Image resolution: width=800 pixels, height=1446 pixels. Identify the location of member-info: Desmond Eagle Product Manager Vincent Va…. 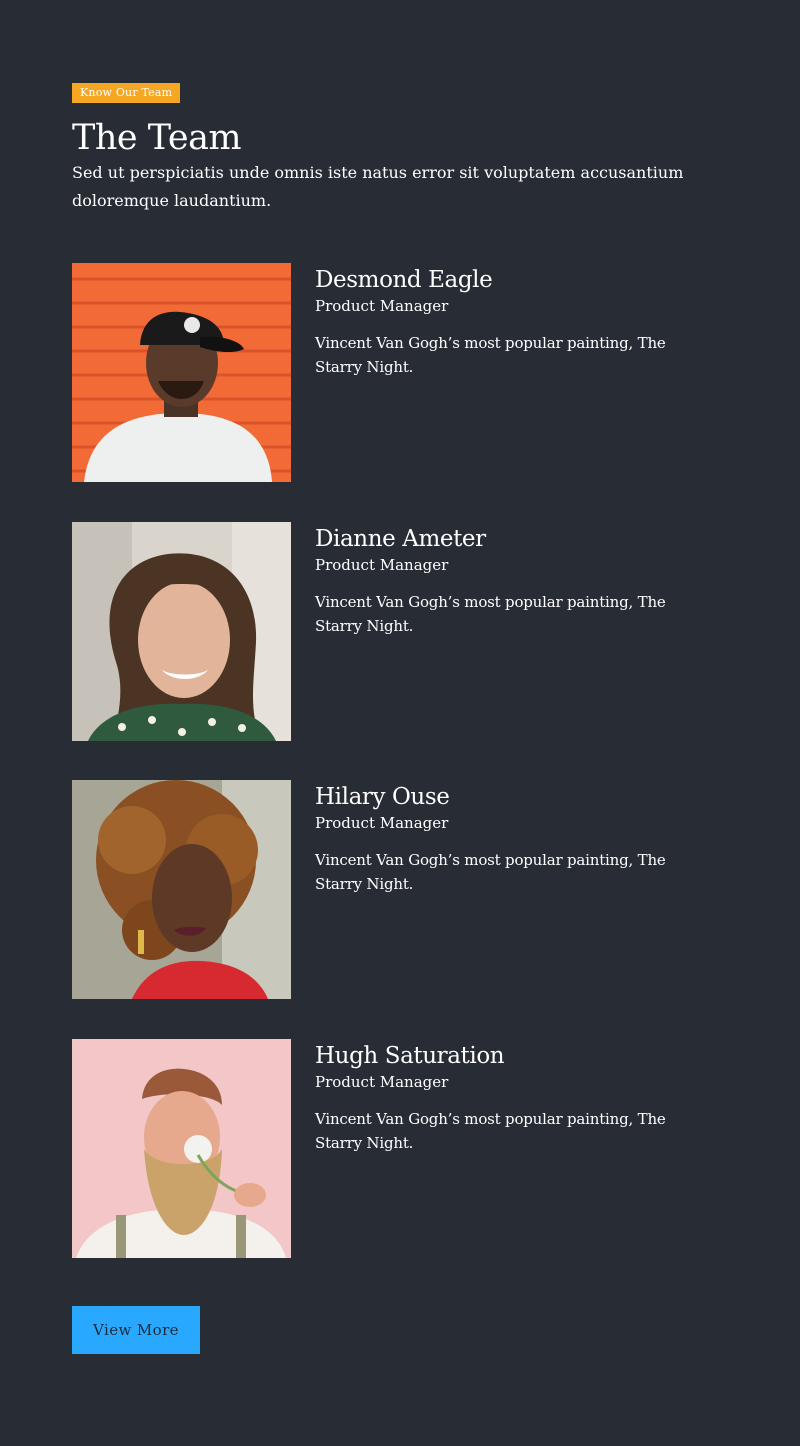
(515, 321).